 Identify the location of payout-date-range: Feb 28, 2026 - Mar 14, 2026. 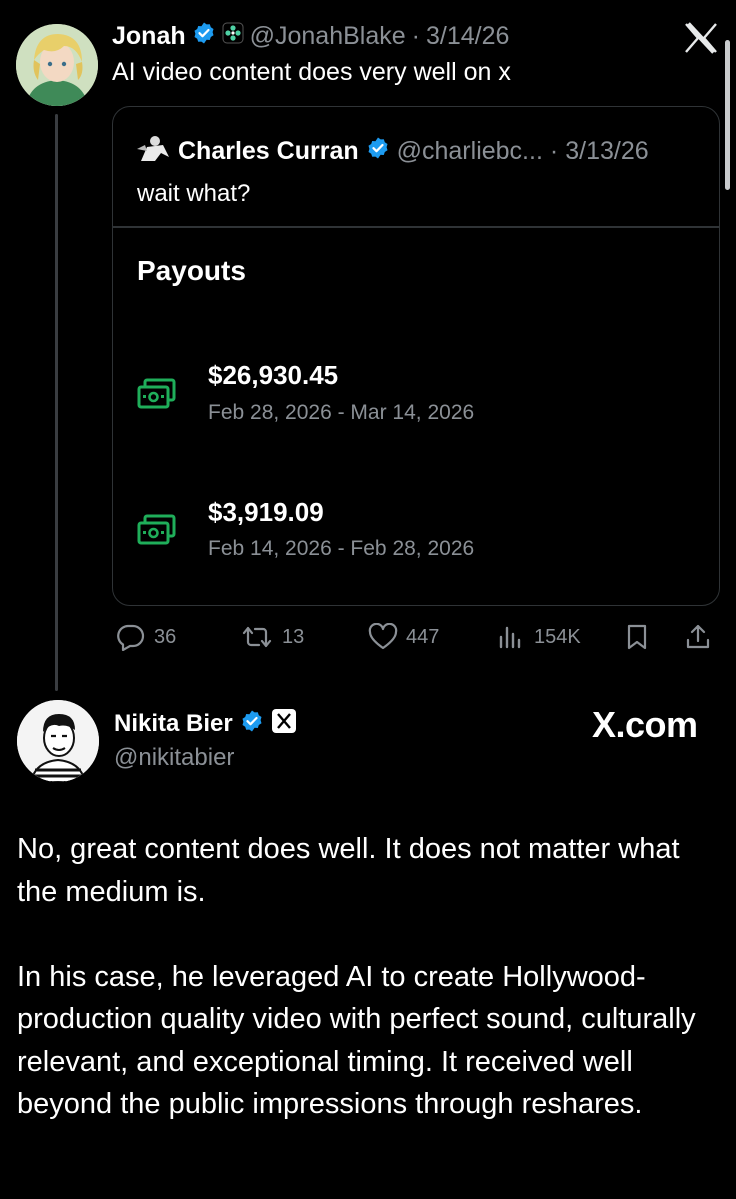
(341, 412).